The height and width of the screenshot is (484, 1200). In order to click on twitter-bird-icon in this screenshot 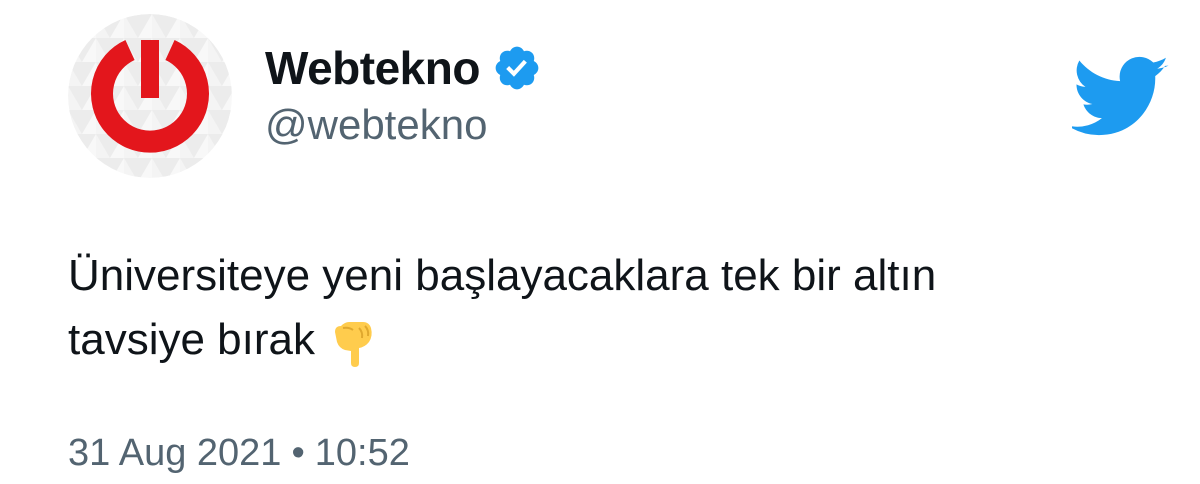, I will do `click(1119, 96)`.